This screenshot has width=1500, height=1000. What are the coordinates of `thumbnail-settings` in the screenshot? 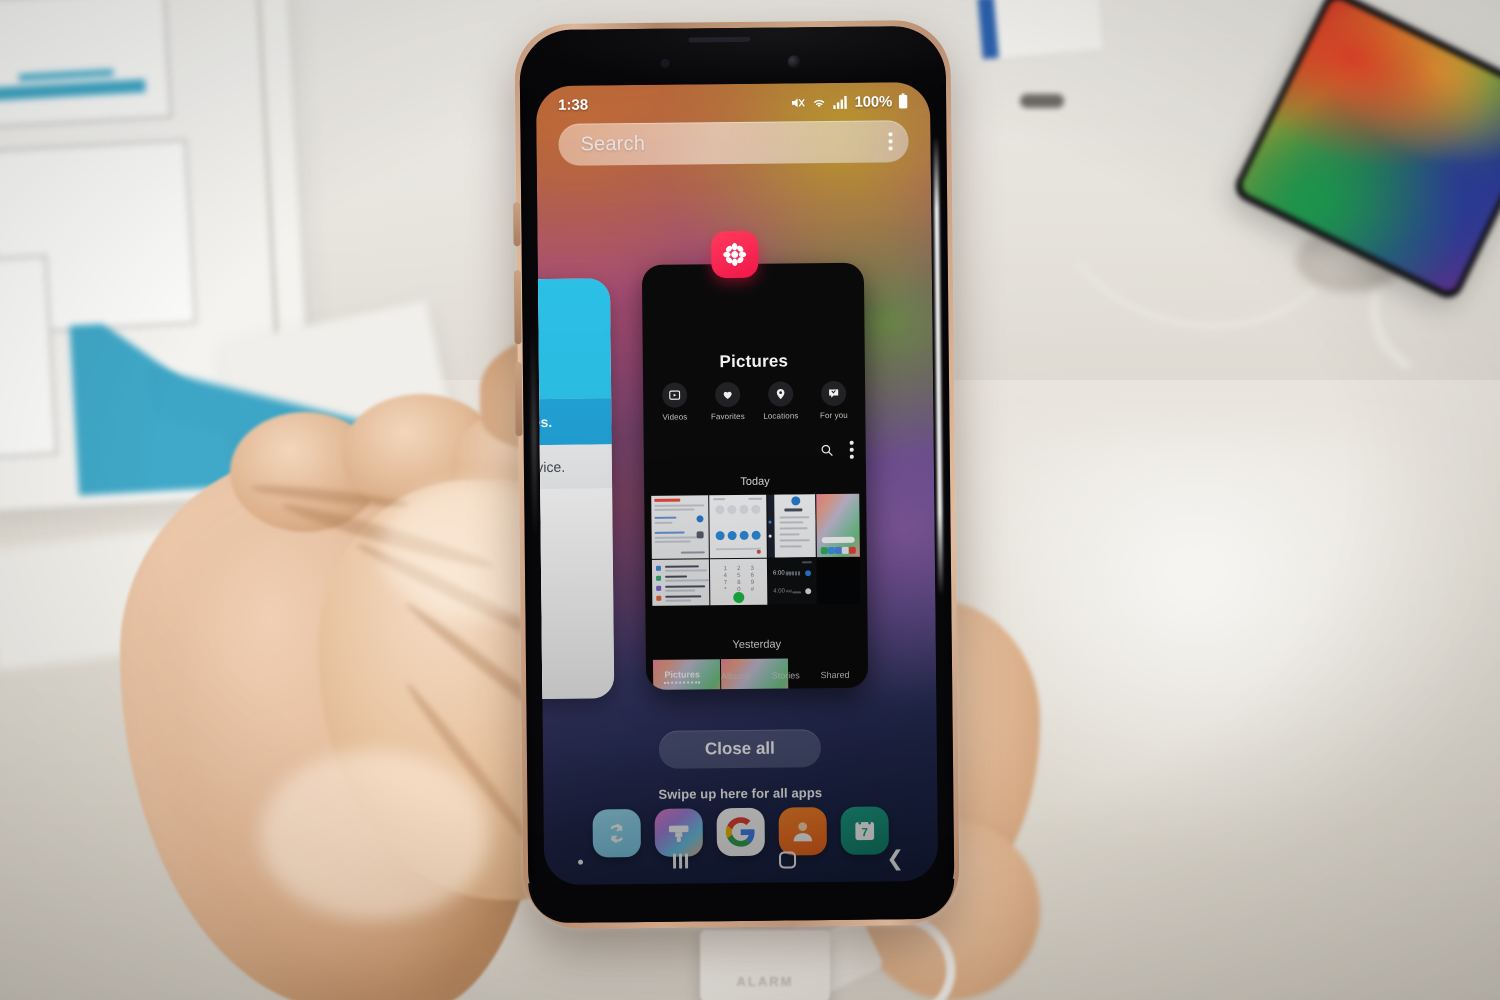 It's located at (680, 527).